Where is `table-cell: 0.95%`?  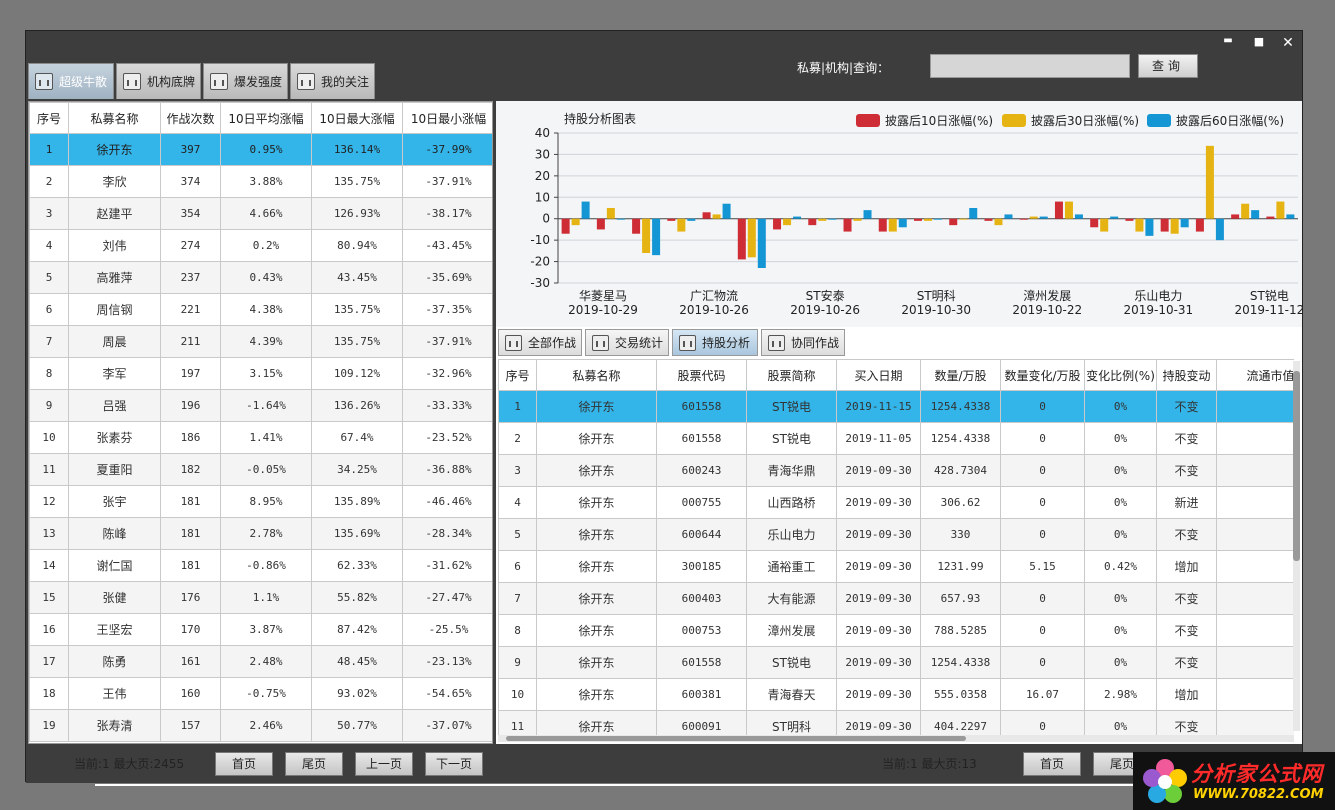
table-cell: 0.95% is located at coordinates (266, 149).